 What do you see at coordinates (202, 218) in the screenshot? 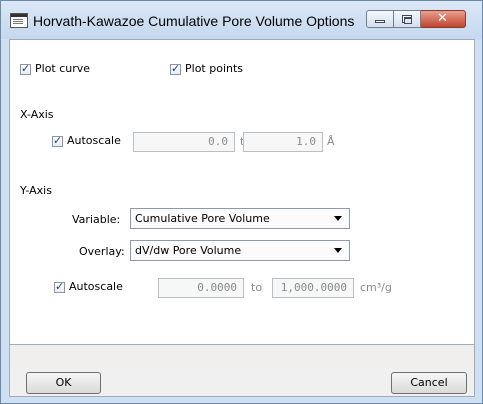
I see `variable-selected-value: Cumulative Pore Volume` at bounding box center [202, 218].